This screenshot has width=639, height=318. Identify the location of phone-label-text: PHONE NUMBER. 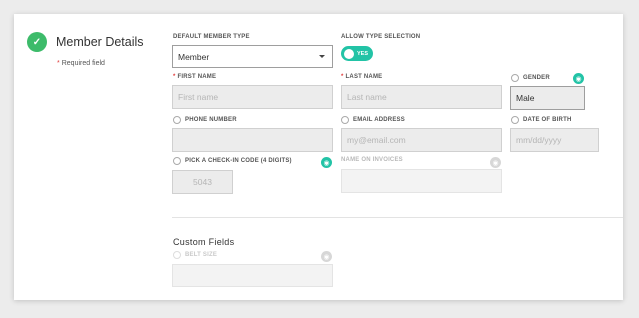
(211, 120).